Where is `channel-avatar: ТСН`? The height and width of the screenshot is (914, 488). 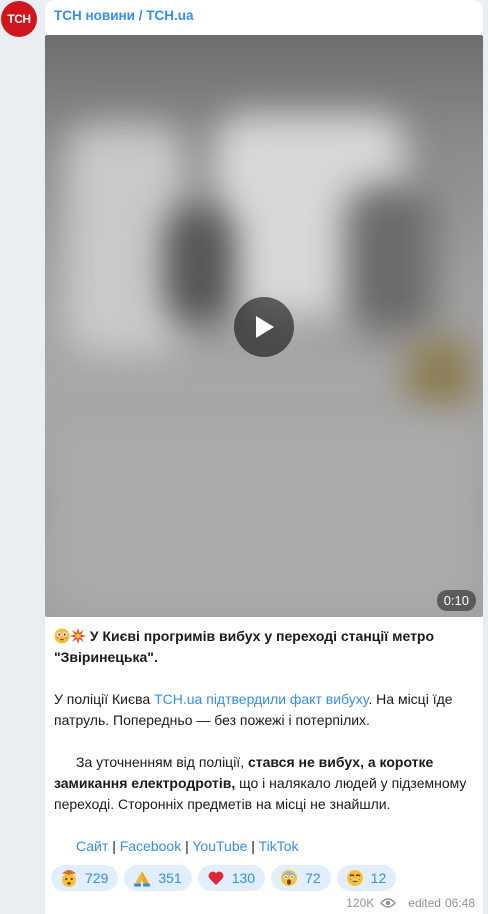 channel-avatar: ТСН is located at coordinates (19, 19).